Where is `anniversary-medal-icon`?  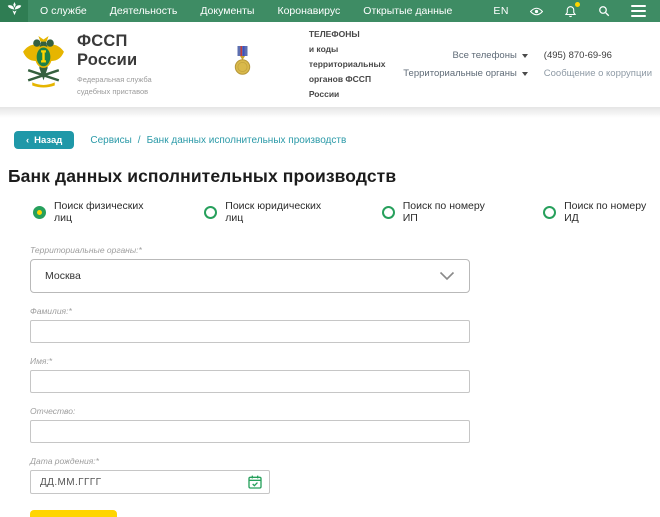 anniversary-medal-icon is located at coordinates (242, 64).